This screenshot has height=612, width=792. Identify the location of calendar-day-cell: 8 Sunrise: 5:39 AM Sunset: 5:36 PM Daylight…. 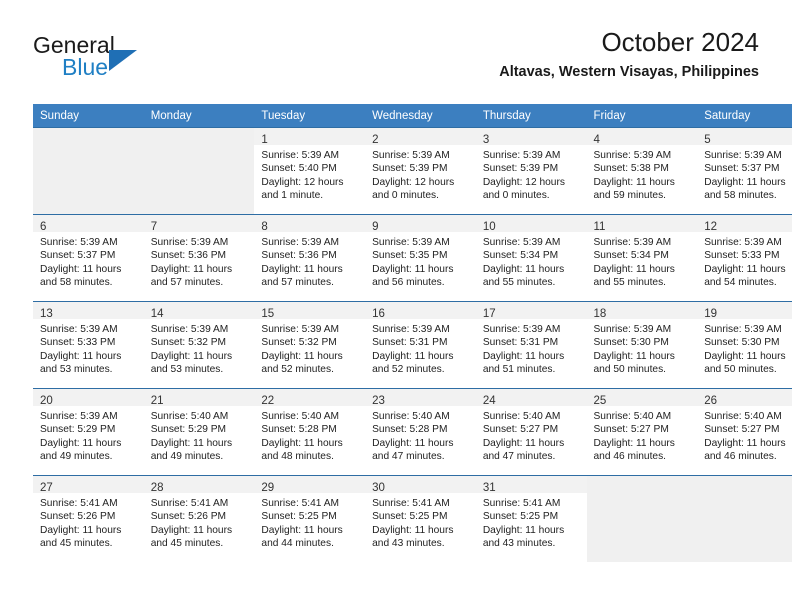
(310, 257).